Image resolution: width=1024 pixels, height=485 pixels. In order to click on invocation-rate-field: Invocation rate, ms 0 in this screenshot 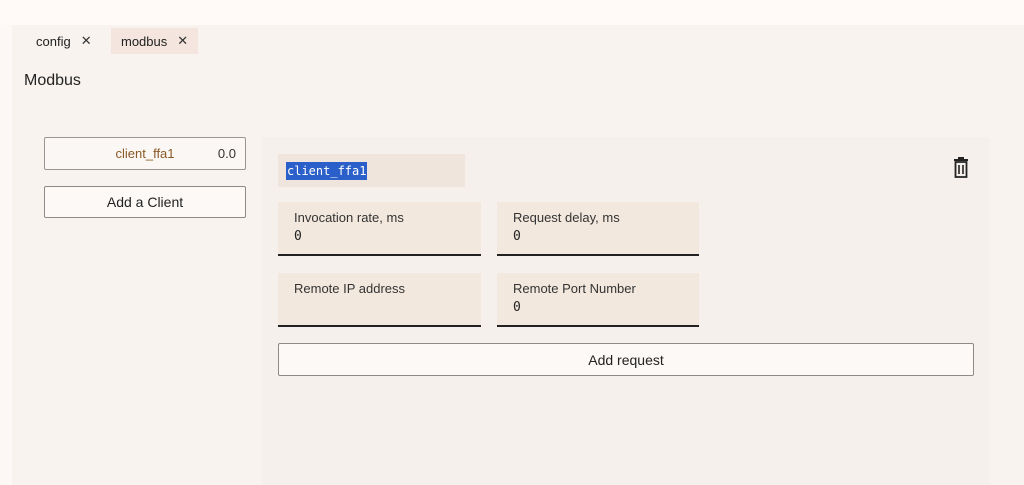, I will do `click(379, 229)`.